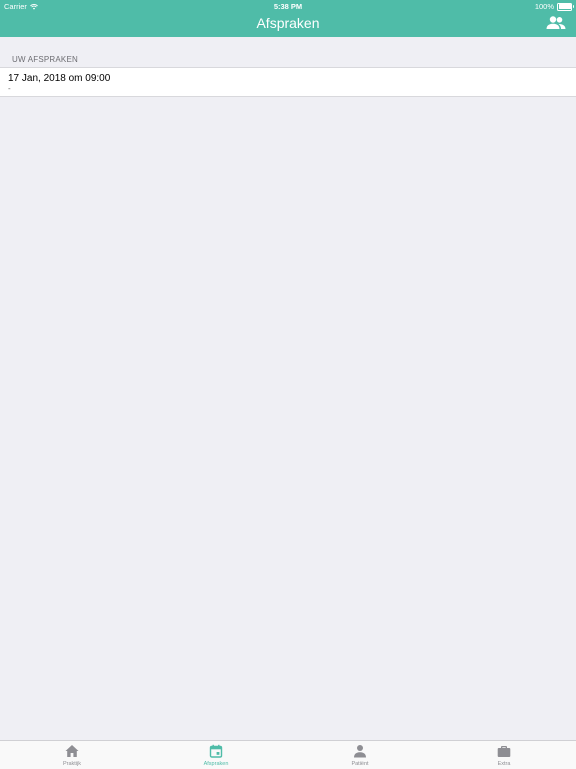  What do you see at coordinates (544, 6) in the screenshot?
I see `battery-percent: 100%` at bounding box center [544, 6].